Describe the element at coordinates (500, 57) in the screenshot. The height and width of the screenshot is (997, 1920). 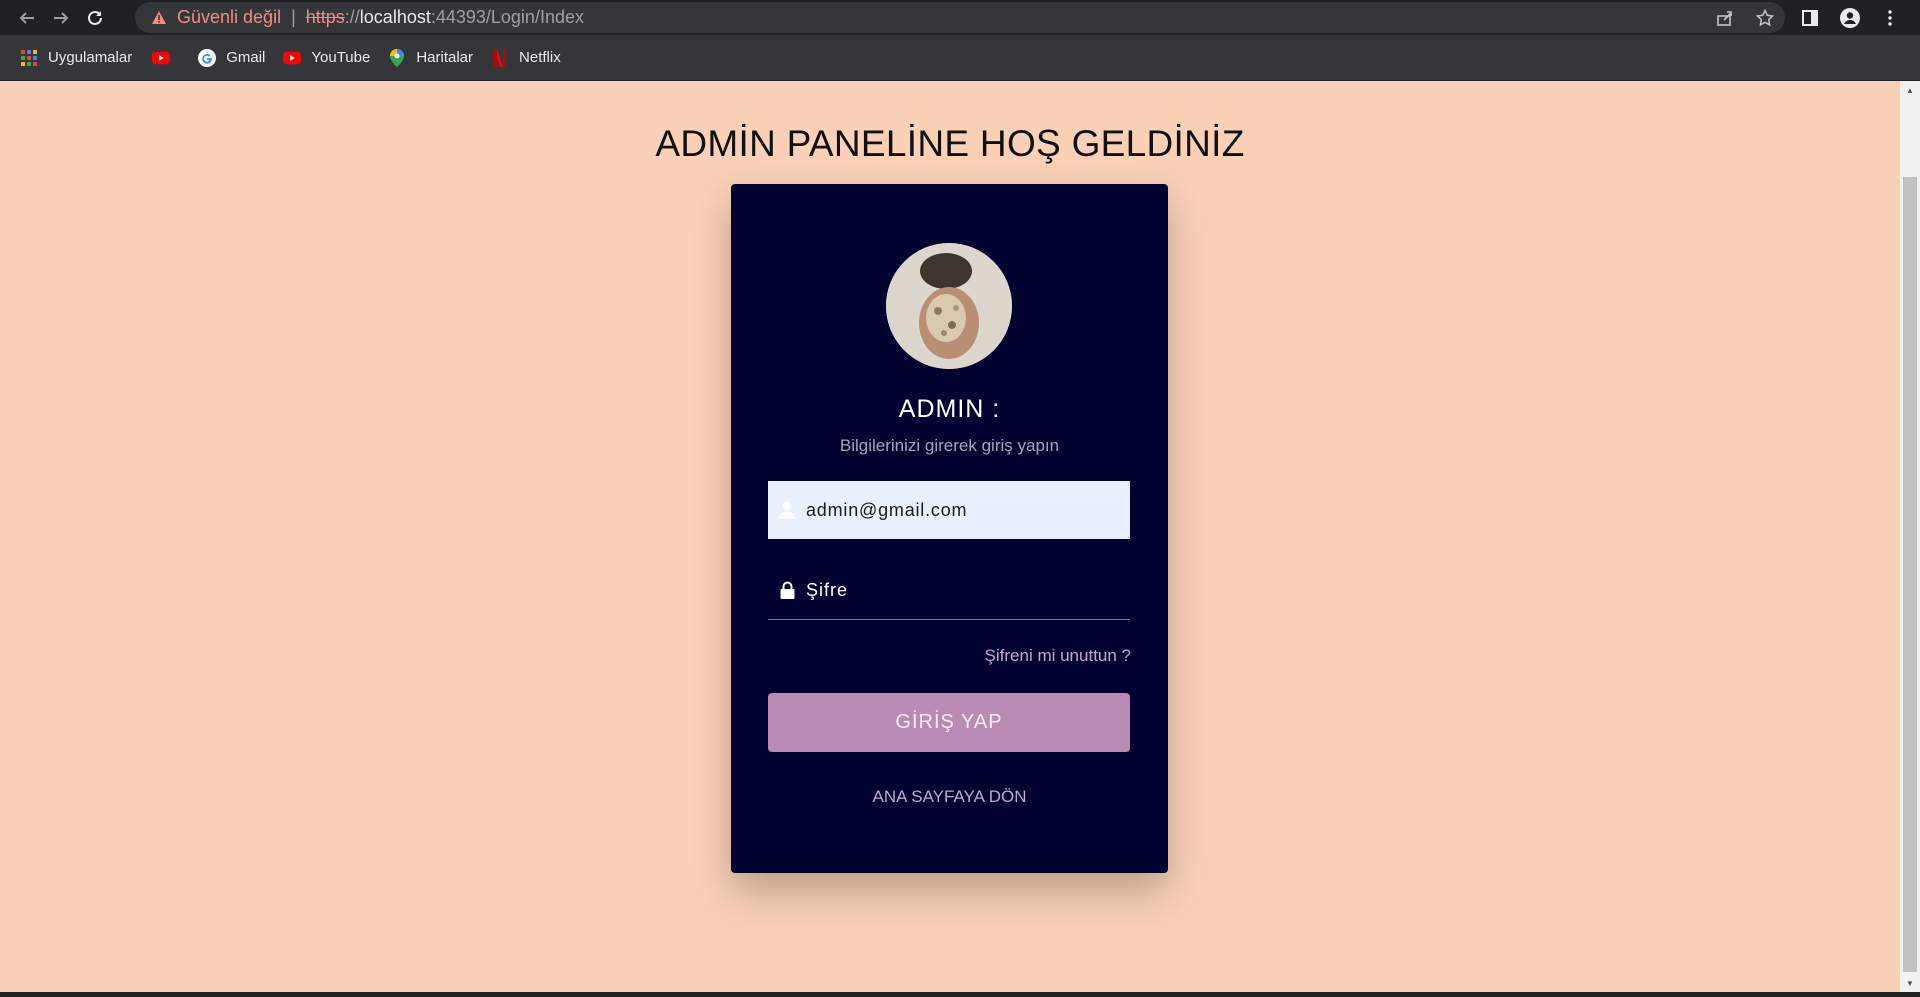
I see `netflix-icon` at that location.